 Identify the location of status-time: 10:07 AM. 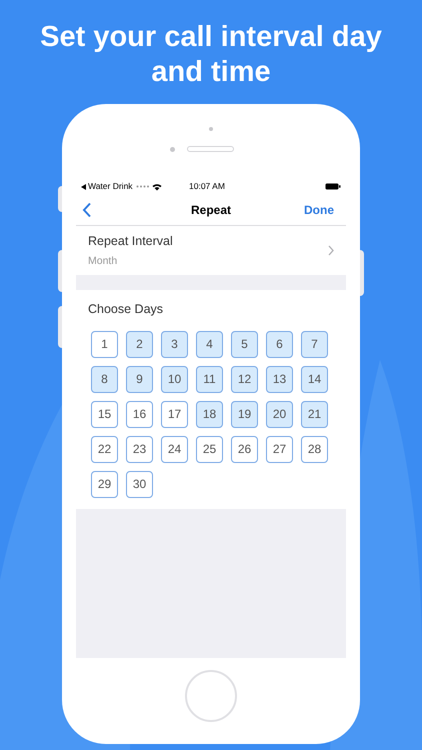
(207, 186).